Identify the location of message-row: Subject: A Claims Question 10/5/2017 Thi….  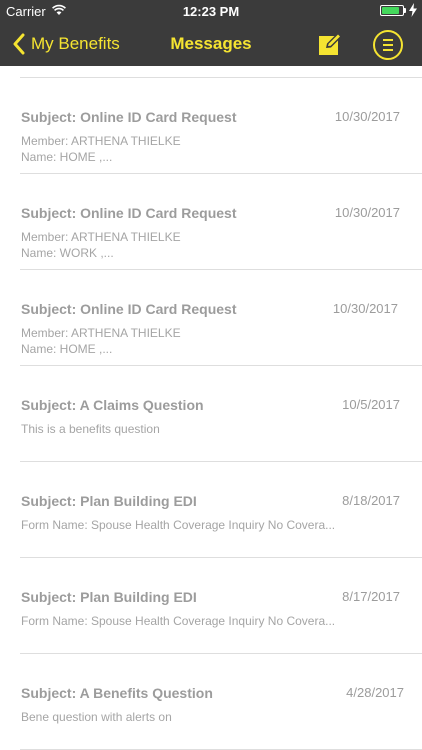
(211, 414).